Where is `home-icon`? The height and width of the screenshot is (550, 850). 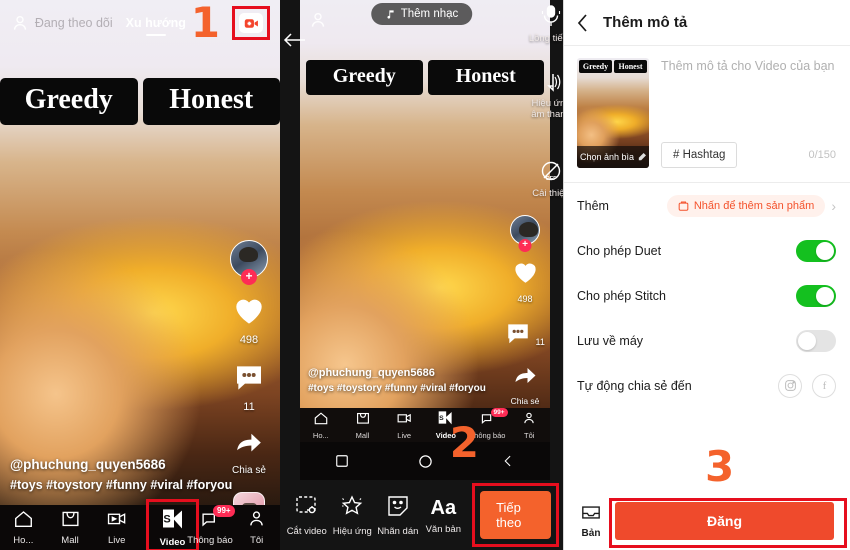
home-icon is located at coordinates (321, 417).